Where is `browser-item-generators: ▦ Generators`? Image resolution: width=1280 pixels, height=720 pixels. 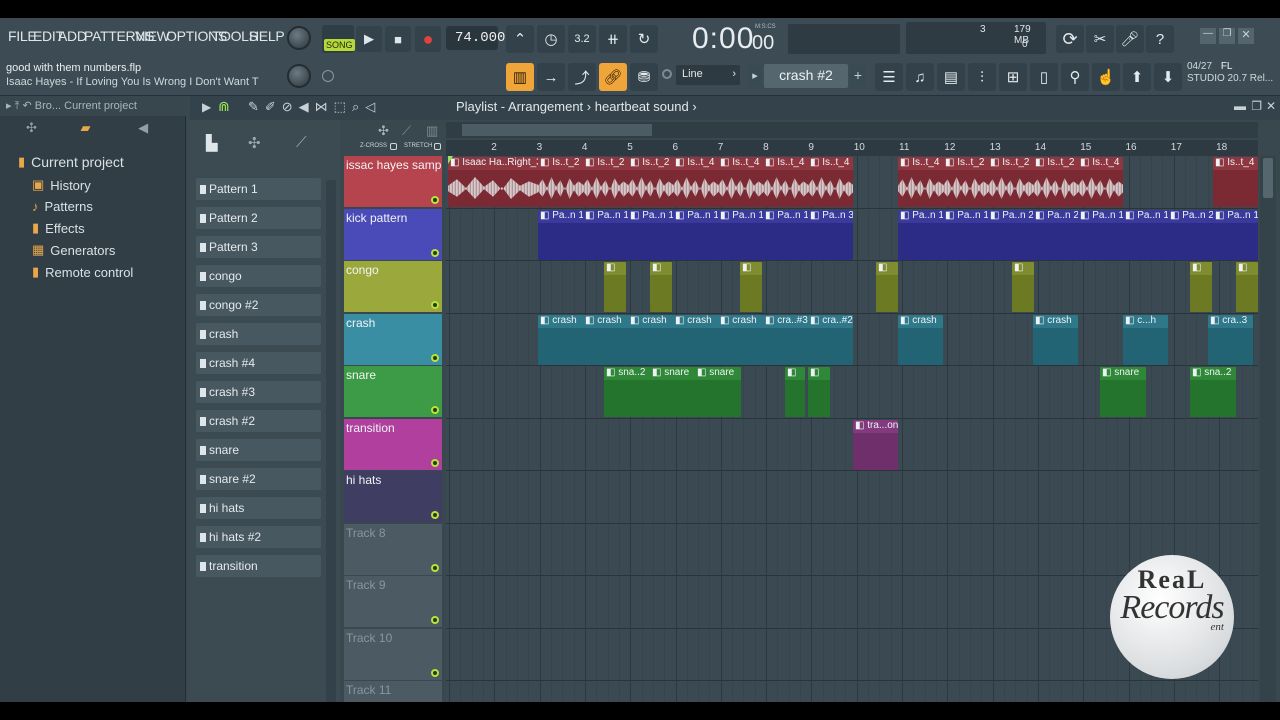 browser-item-generators: ▦ Generators is located at coordinates (73, 250).